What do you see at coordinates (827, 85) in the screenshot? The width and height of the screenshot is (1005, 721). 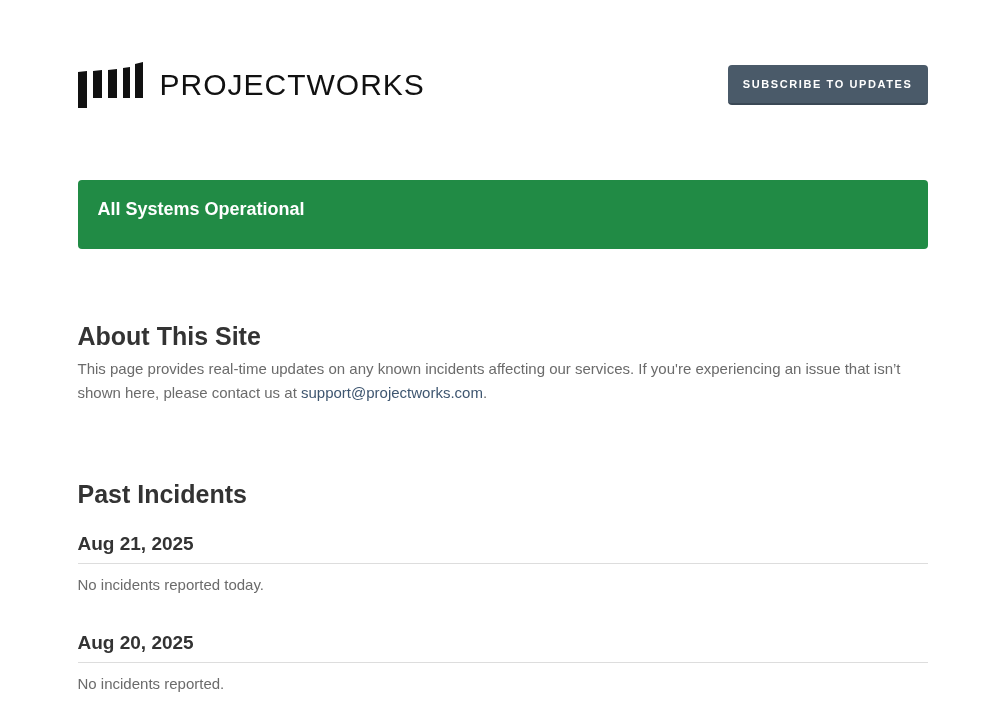 I see `subscribe-button: SUBSCRIBE TO UPDATES` at bounding box center [827, 85].